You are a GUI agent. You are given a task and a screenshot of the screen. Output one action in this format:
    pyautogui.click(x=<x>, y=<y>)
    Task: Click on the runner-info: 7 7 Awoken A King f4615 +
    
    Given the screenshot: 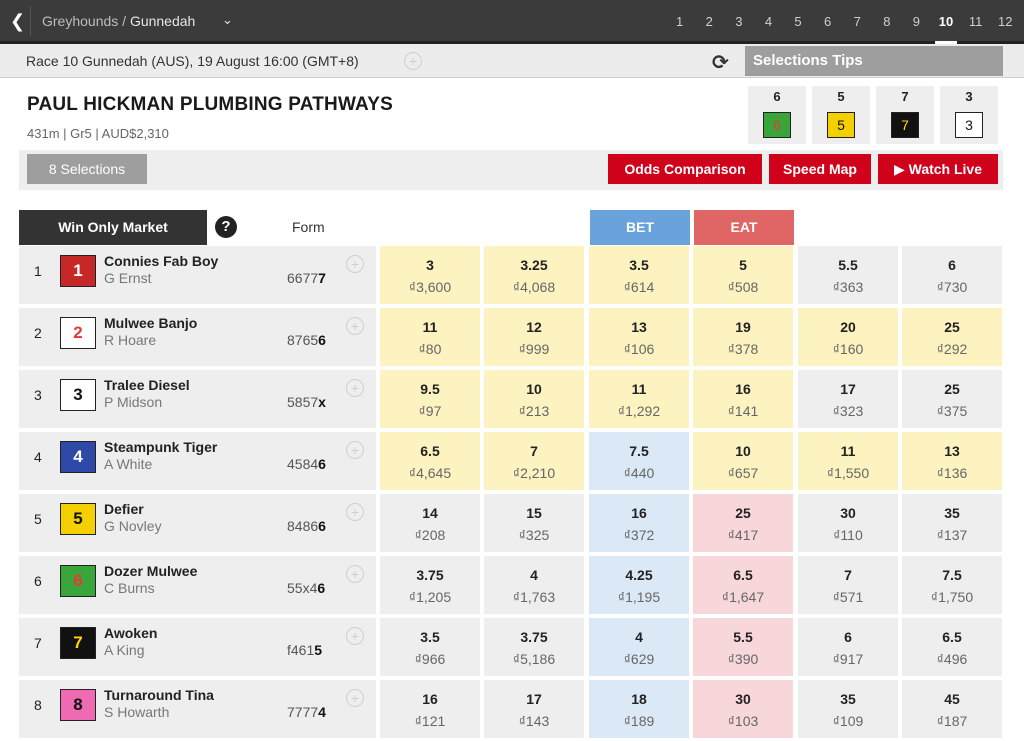 What is the action you would take?
    pyautogui.click(x=197, y=647)
    